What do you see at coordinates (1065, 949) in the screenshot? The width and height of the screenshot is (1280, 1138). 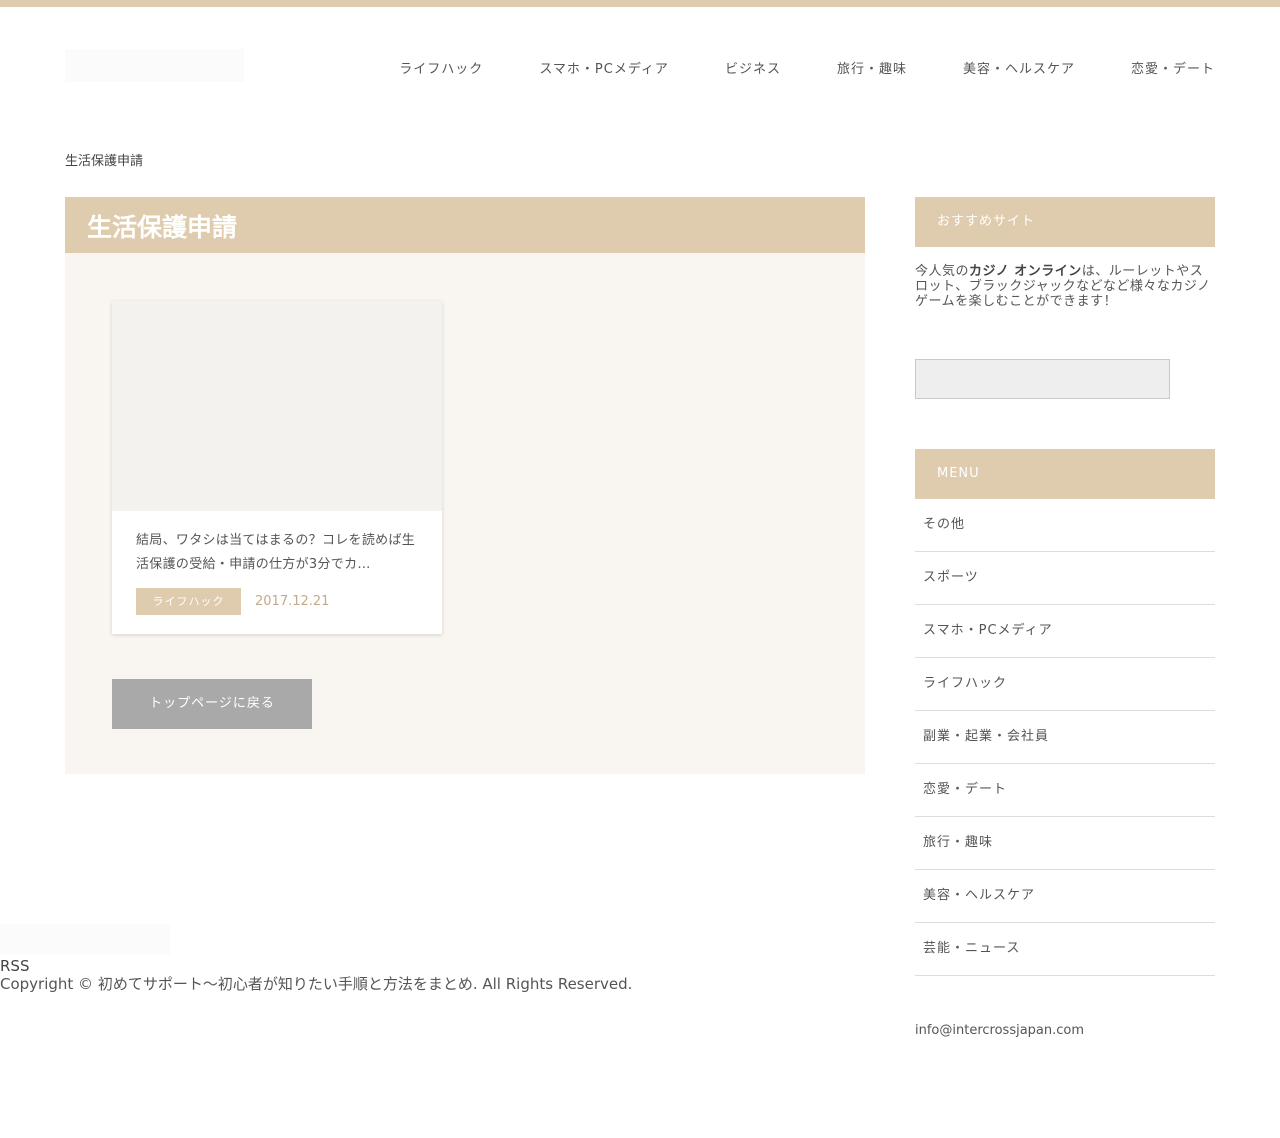 I see `menu-item-entertainment: 芸能・ニュース` at bounding box center [1065, 949].